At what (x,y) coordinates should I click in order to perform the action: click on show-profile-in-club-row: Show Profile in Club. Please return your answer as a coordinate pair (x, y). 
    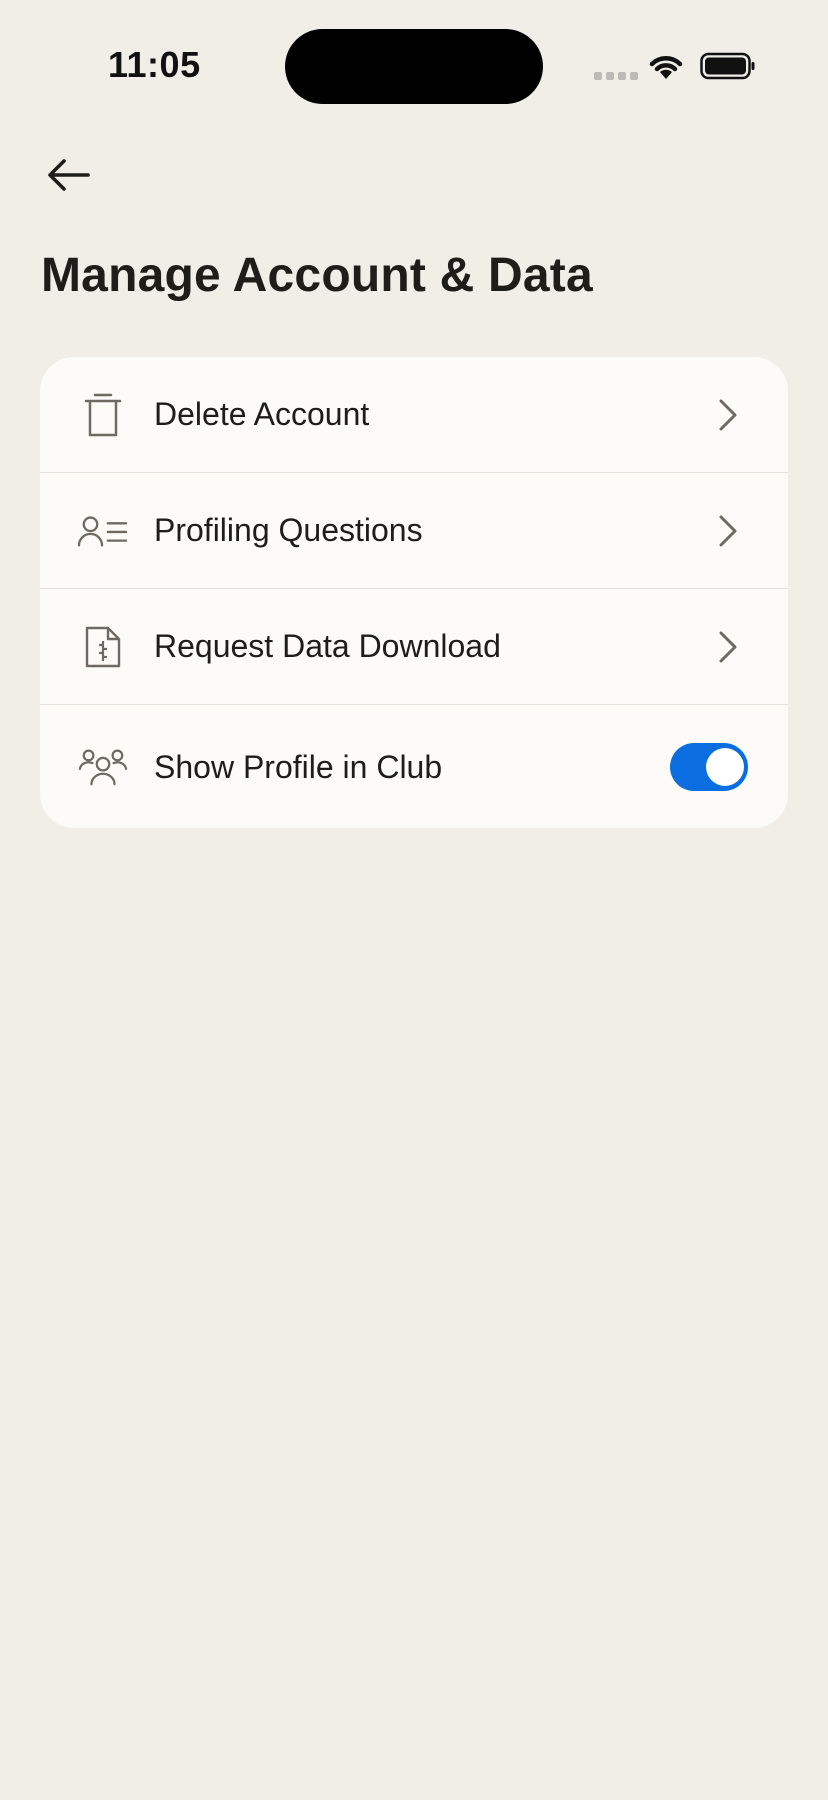
    Looking at the image, I should click on (414, 766).